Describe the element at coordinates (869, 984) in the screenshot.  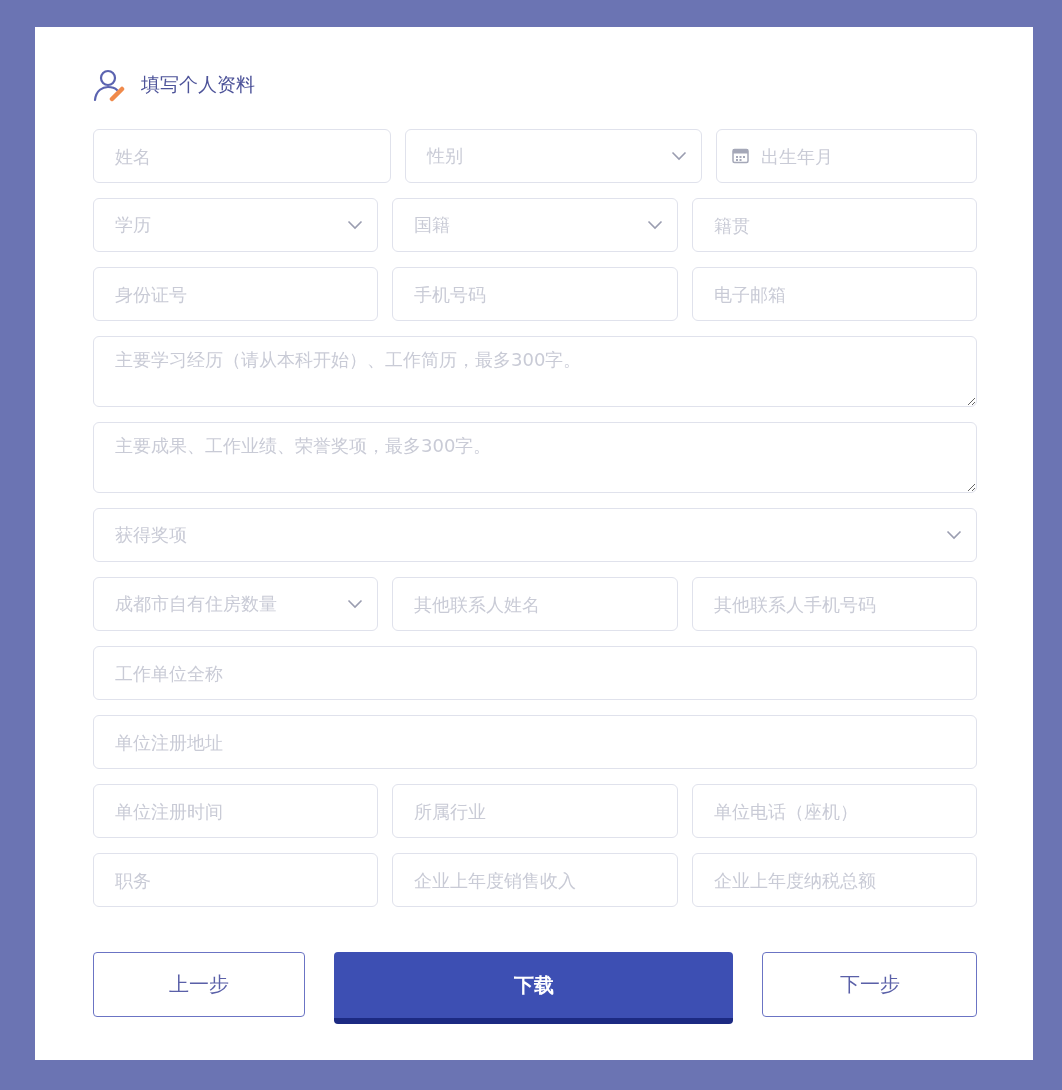
I see `step-button: 下一步` at that location.